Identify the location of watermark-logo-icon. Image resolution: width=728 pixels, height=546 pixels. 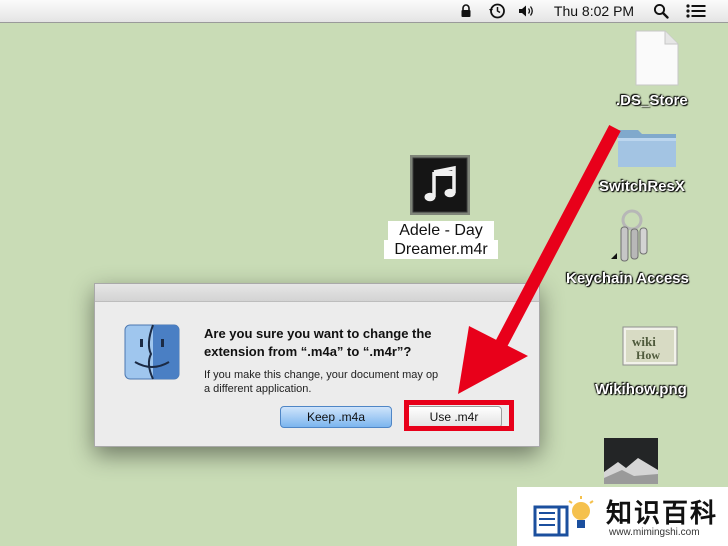
(563, 516).